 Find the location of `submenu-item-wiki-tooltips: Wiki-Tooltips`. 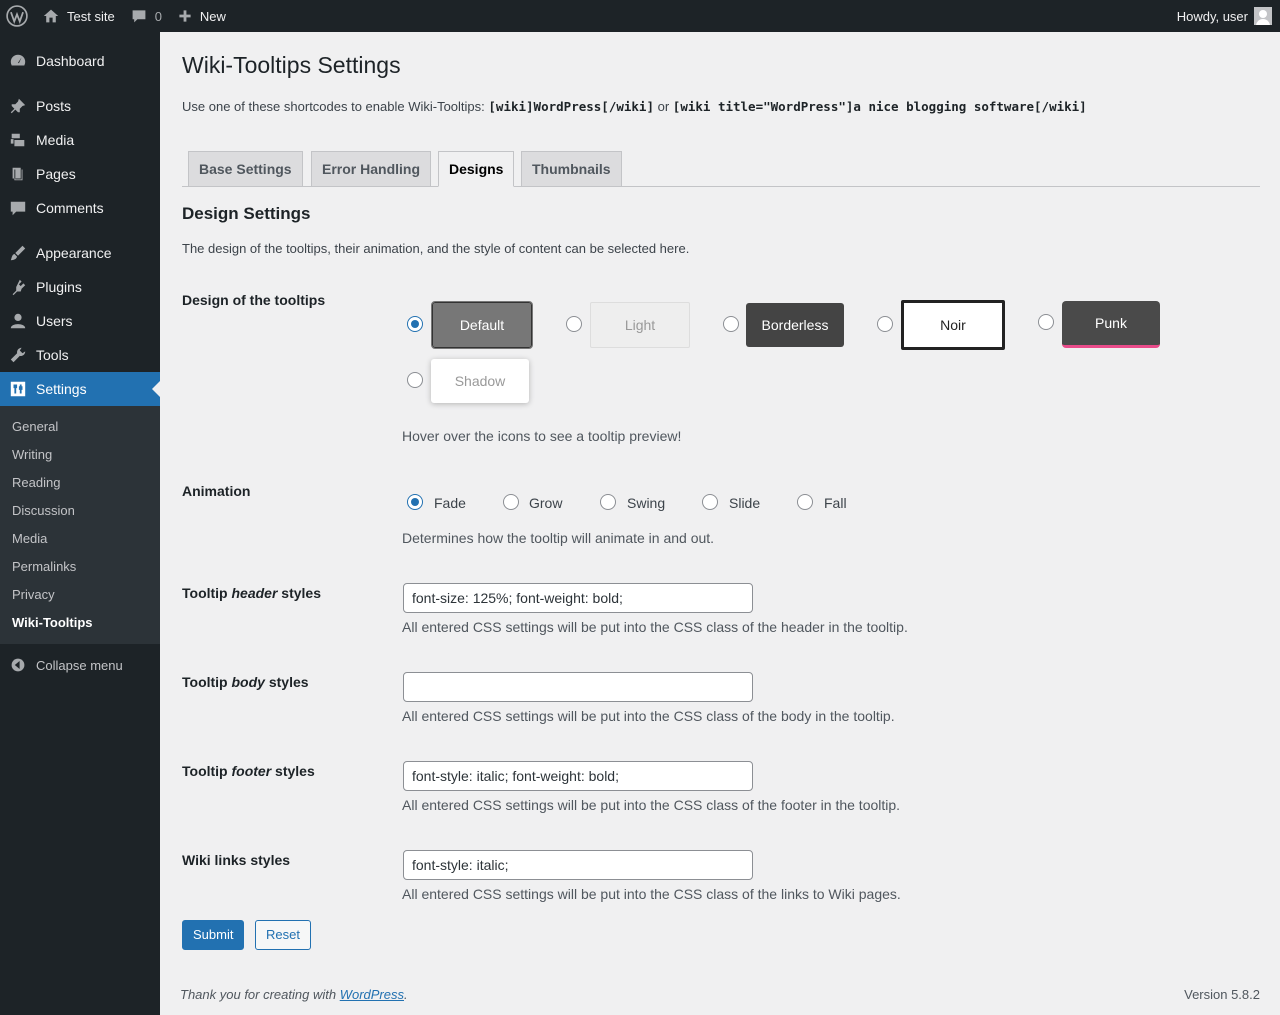

submenu-item-wiki-tooltips: Wiki-Tooltips is located at coordinates (52, 622).